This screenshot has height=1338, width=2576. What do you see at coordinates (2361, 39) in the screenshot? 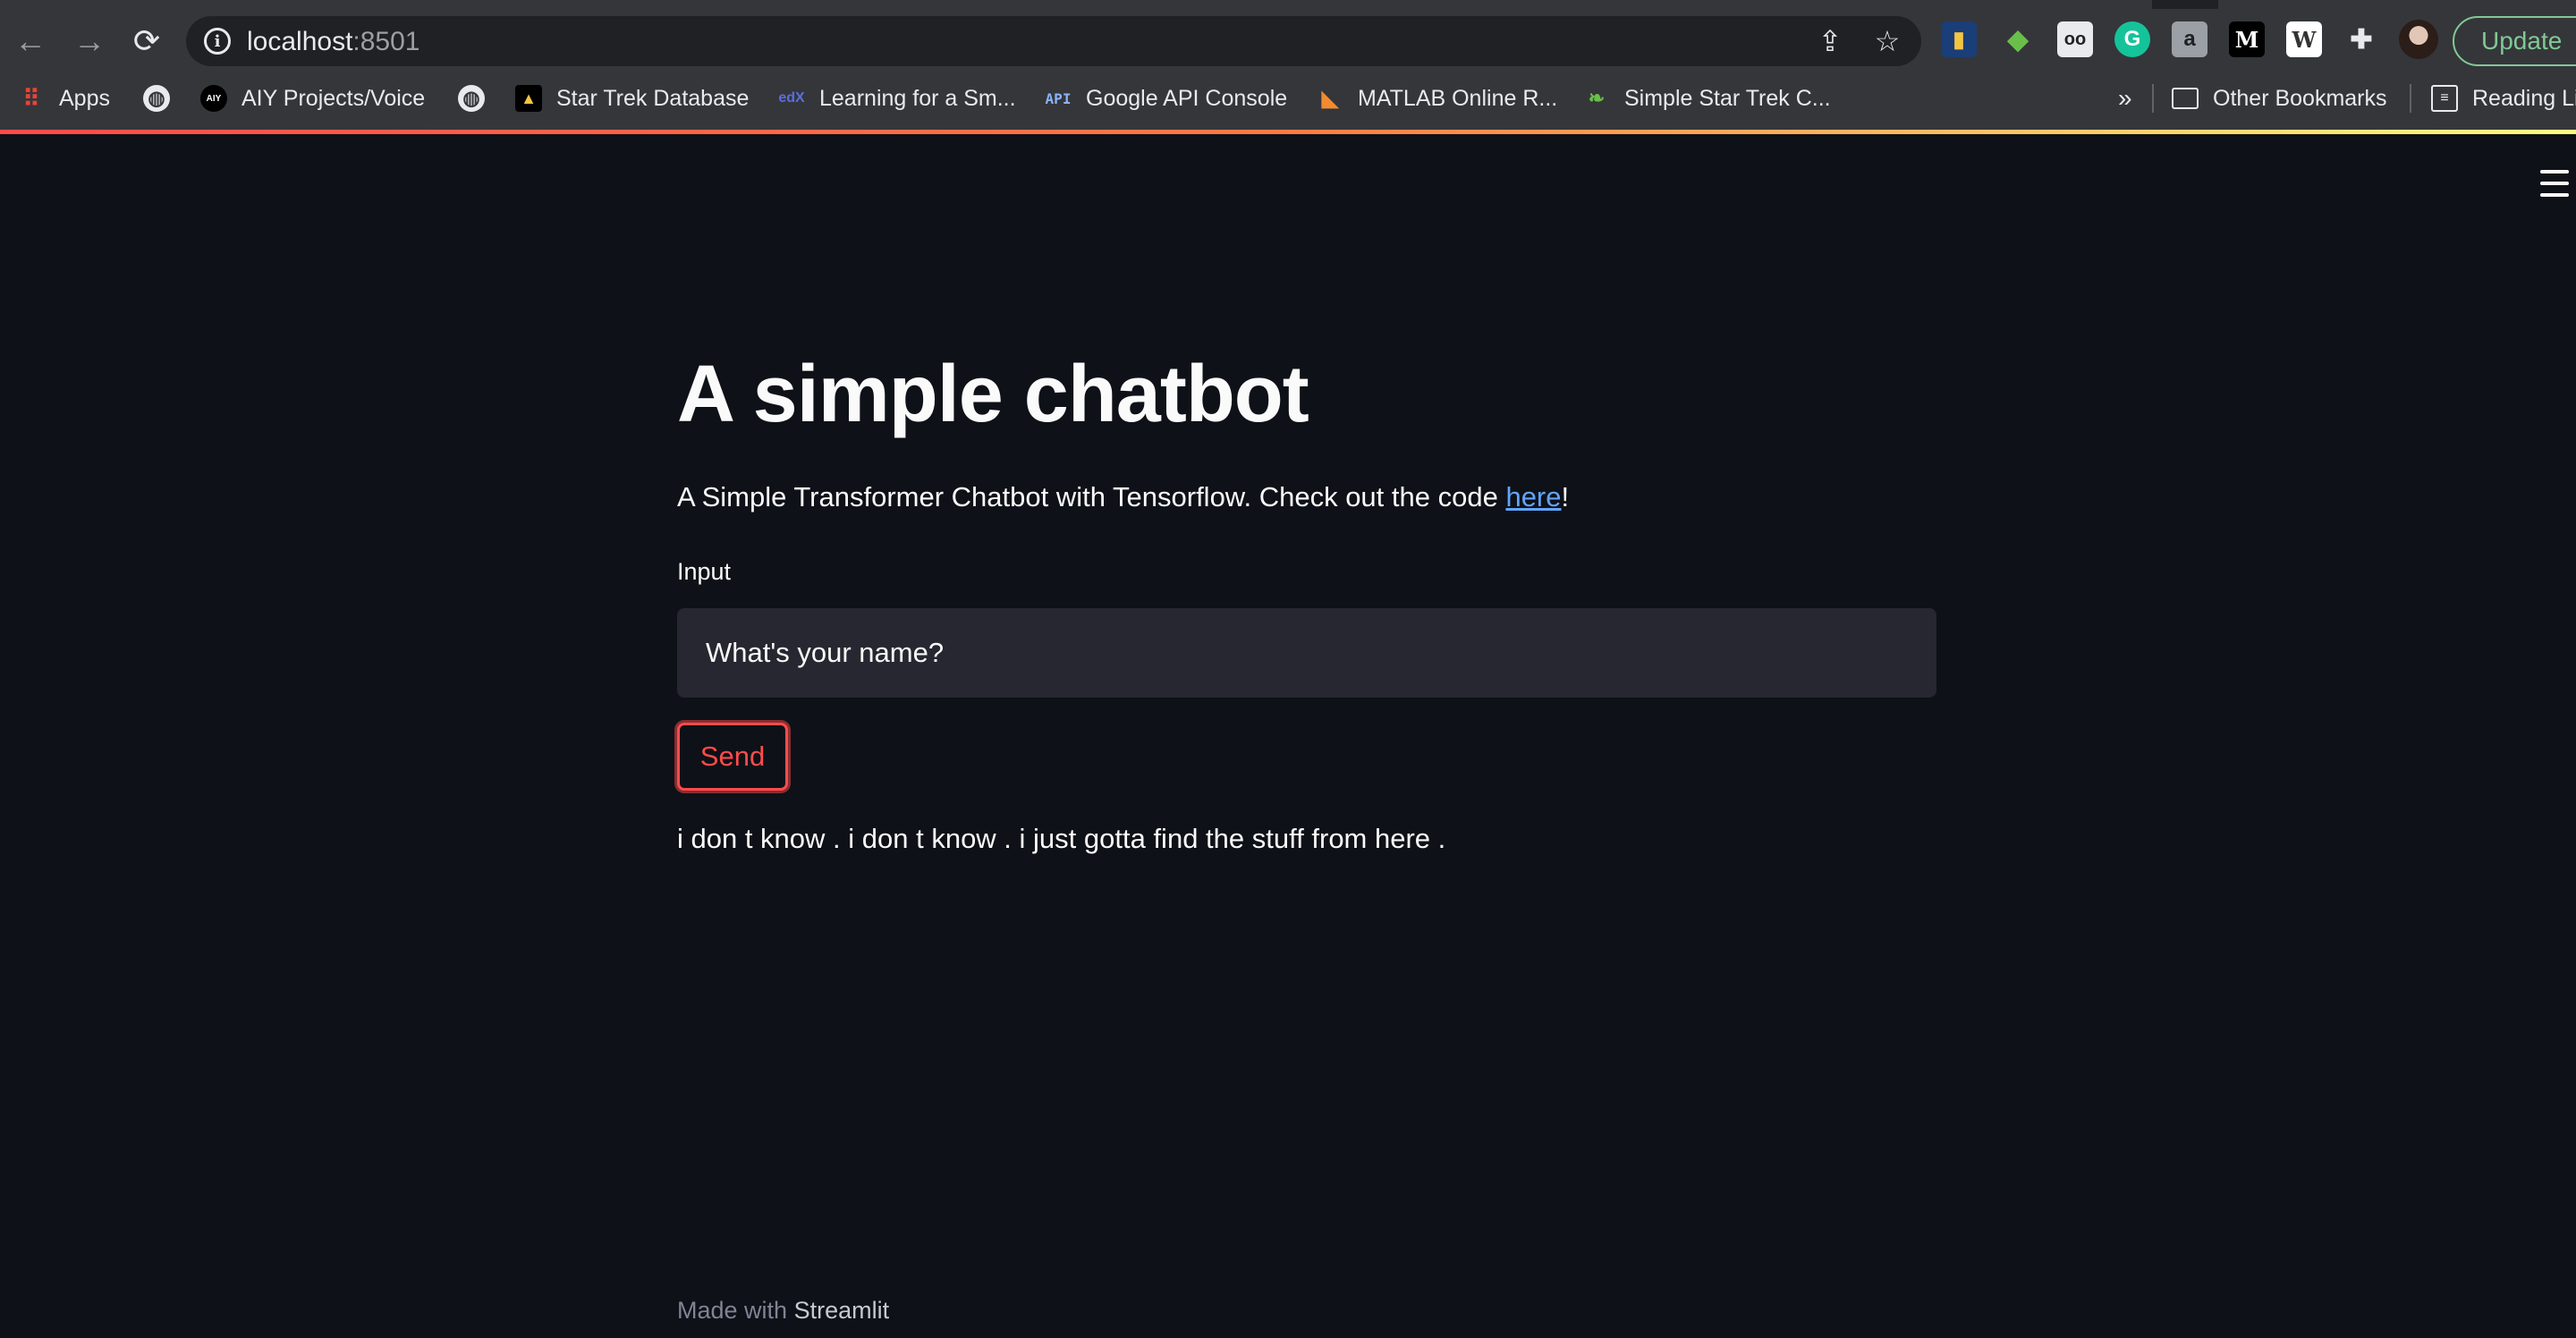
I see `puzzle-icon: ✚` at bounding box center [2361, 39].